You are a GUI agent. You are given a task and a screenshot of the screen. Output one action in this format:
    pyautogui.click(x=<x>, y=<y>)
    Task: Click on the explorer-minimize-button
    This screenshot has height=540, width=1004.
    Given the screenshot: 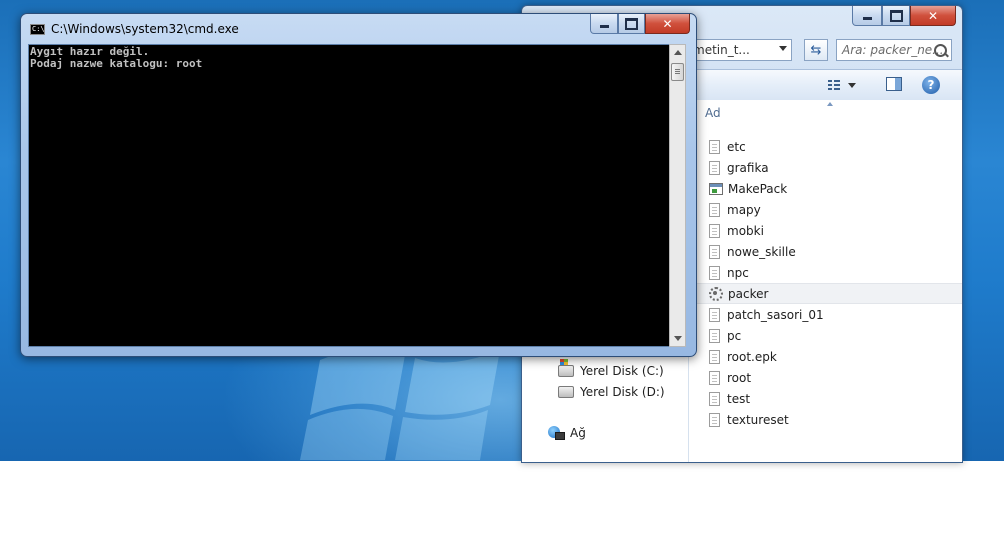 What is the action you would take?
    pyautogui.click(x=867, y=16)
    